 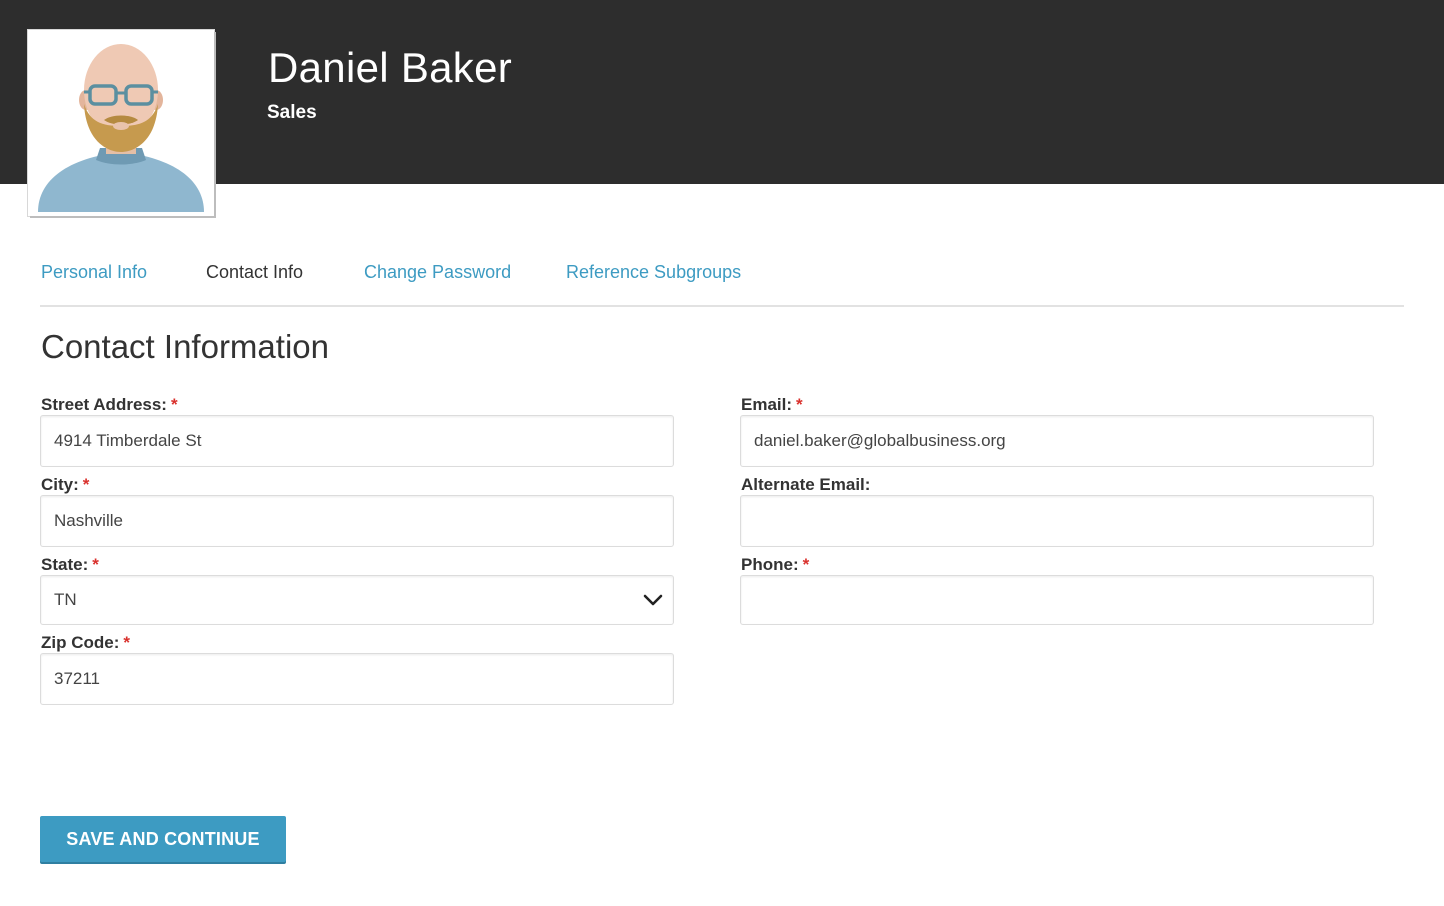 I want to click on email-input, so click(x=1057, y=441).